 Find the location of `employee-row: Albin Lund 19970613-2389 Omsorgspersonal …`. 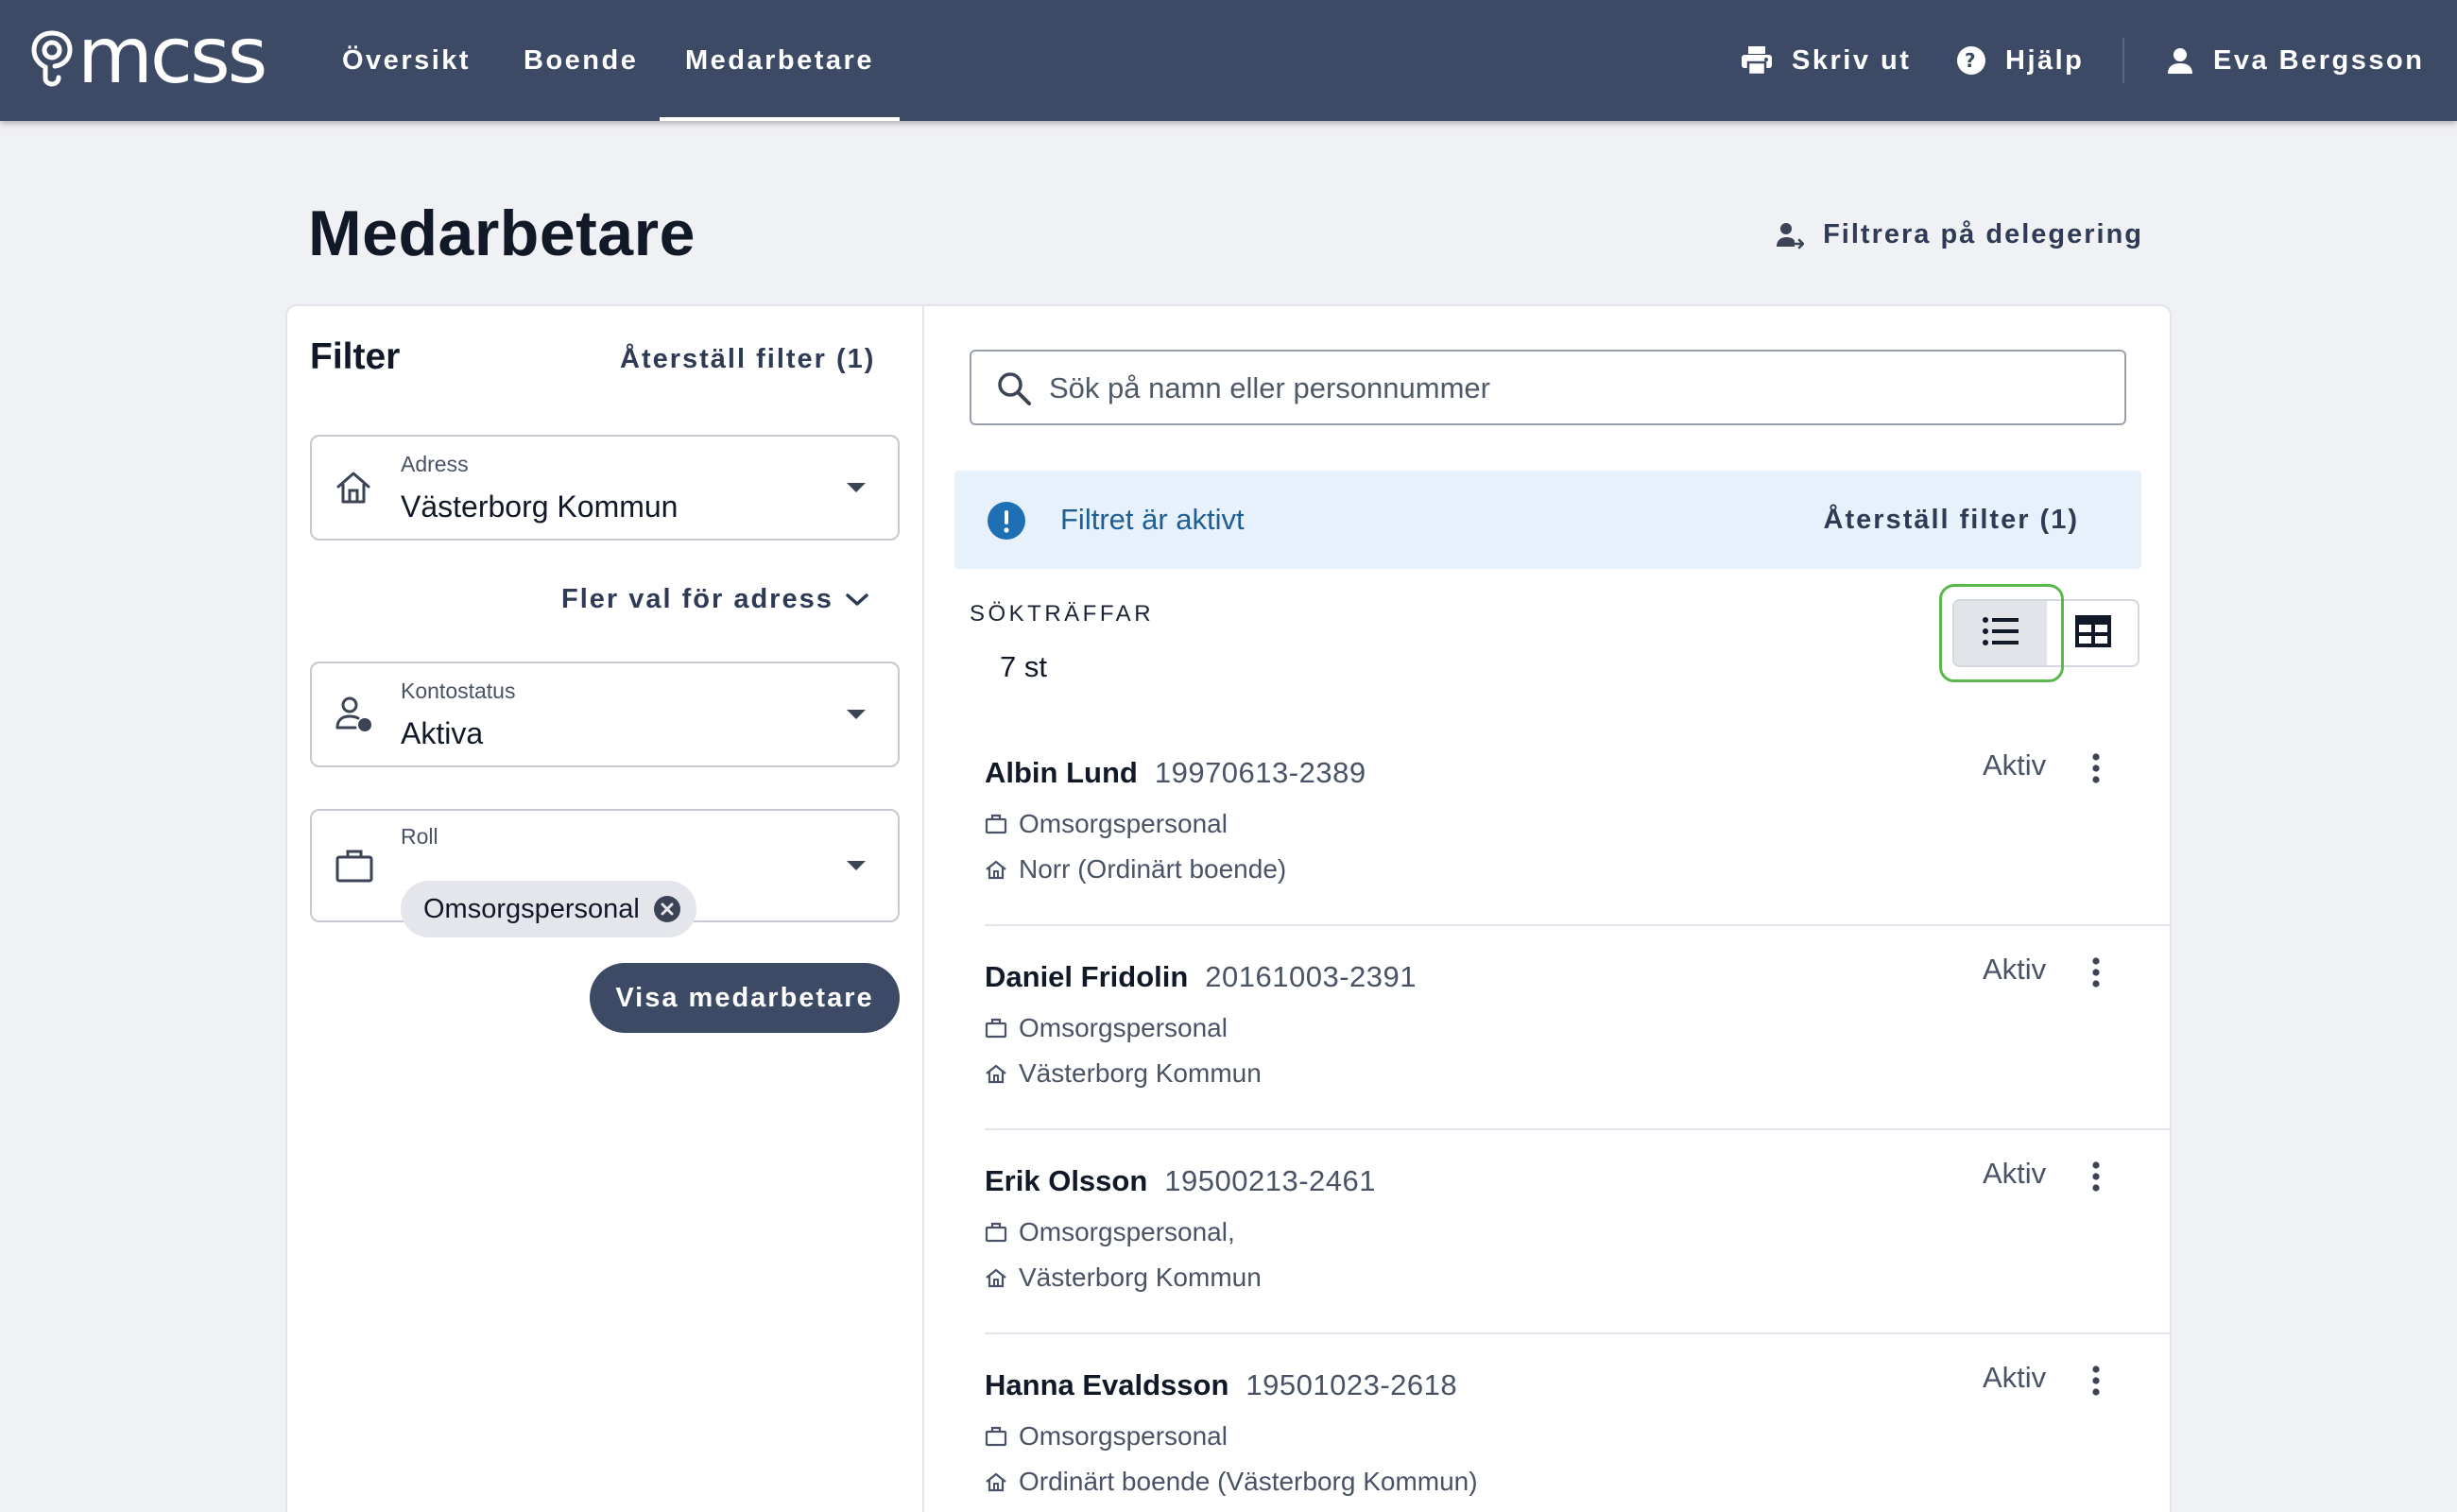

employee-row: Albin Lund 19970613-2389 Omsorgspersonal … is located at coordinates (1578, 854).